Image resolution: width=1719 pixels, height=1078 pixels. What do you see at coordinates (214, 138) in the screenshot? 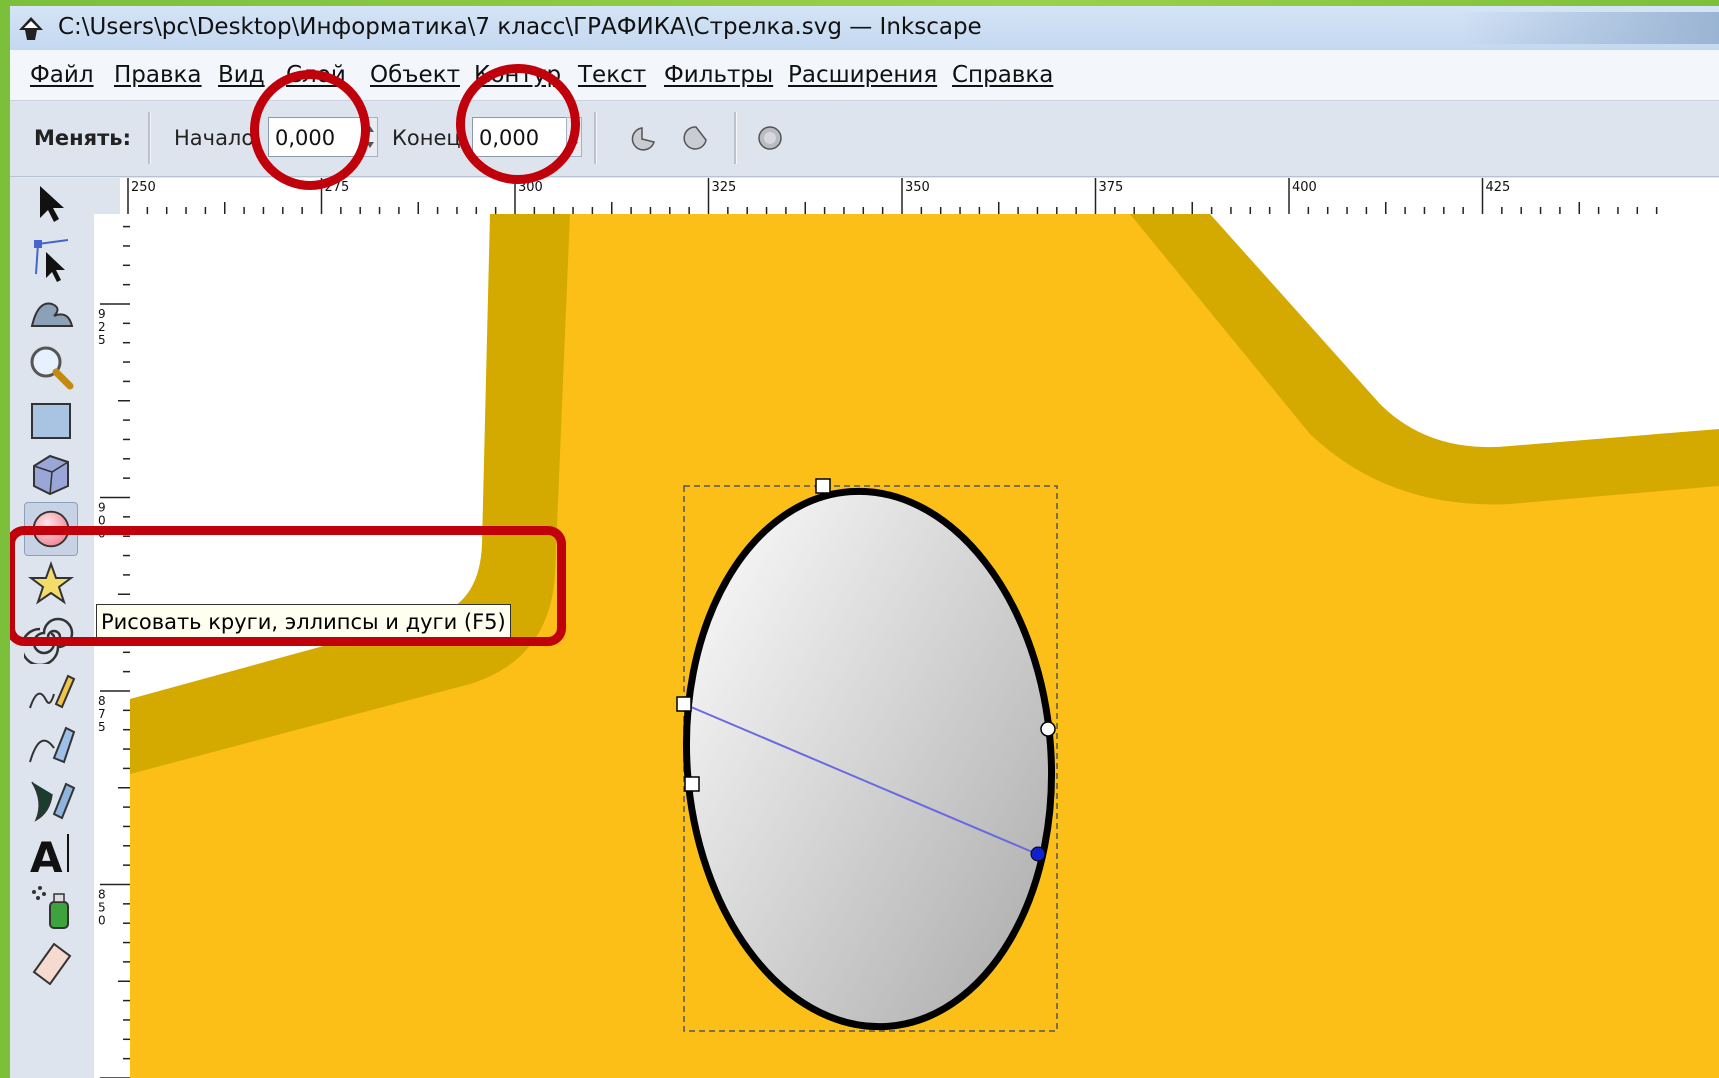
I see `start-label: Начало` at bounding box center [214, 138].